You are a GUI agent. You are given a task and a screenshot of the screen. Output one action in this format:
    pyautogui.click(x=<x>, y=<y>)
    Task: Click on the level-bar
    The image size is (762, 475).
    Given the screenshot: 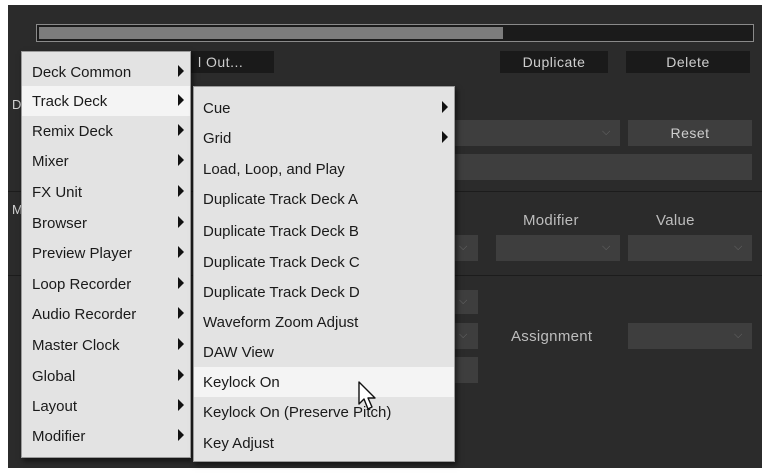 What is the action you would take?
    pyautogui.click(x=395, y=33)
    